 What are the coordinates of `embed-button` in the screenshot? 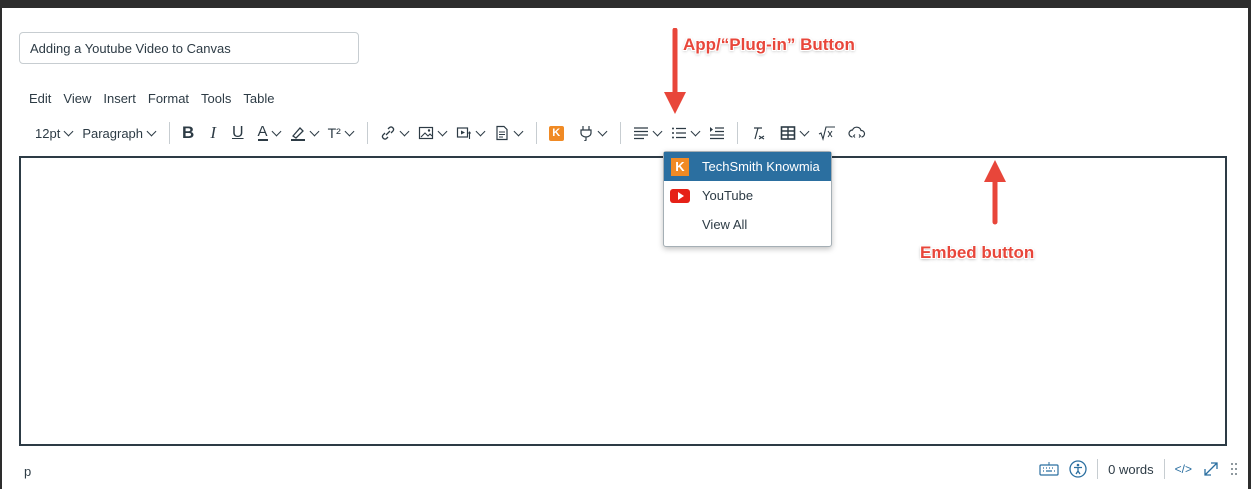 It's located at (857, 133).